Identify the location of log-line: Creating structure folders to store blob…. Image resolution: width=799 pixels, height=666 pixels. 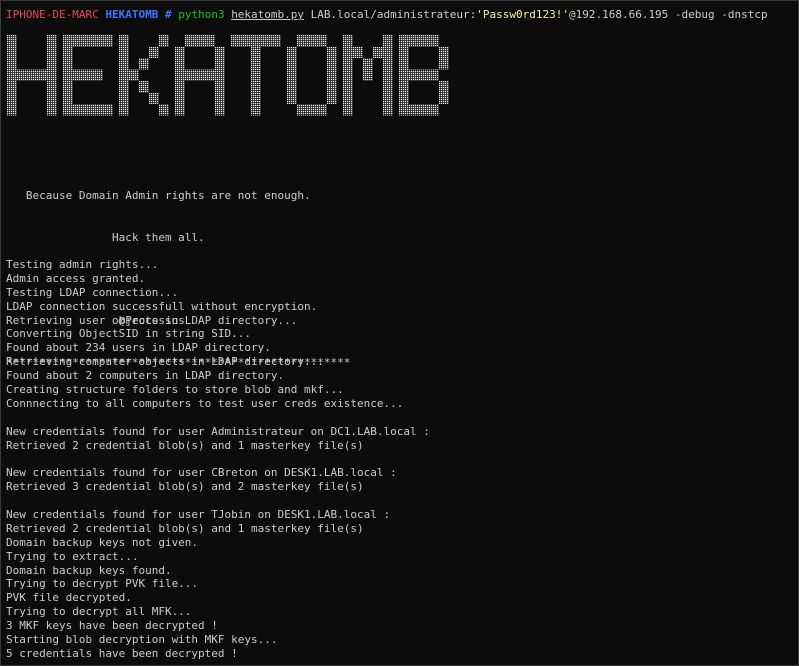
(175, 390).